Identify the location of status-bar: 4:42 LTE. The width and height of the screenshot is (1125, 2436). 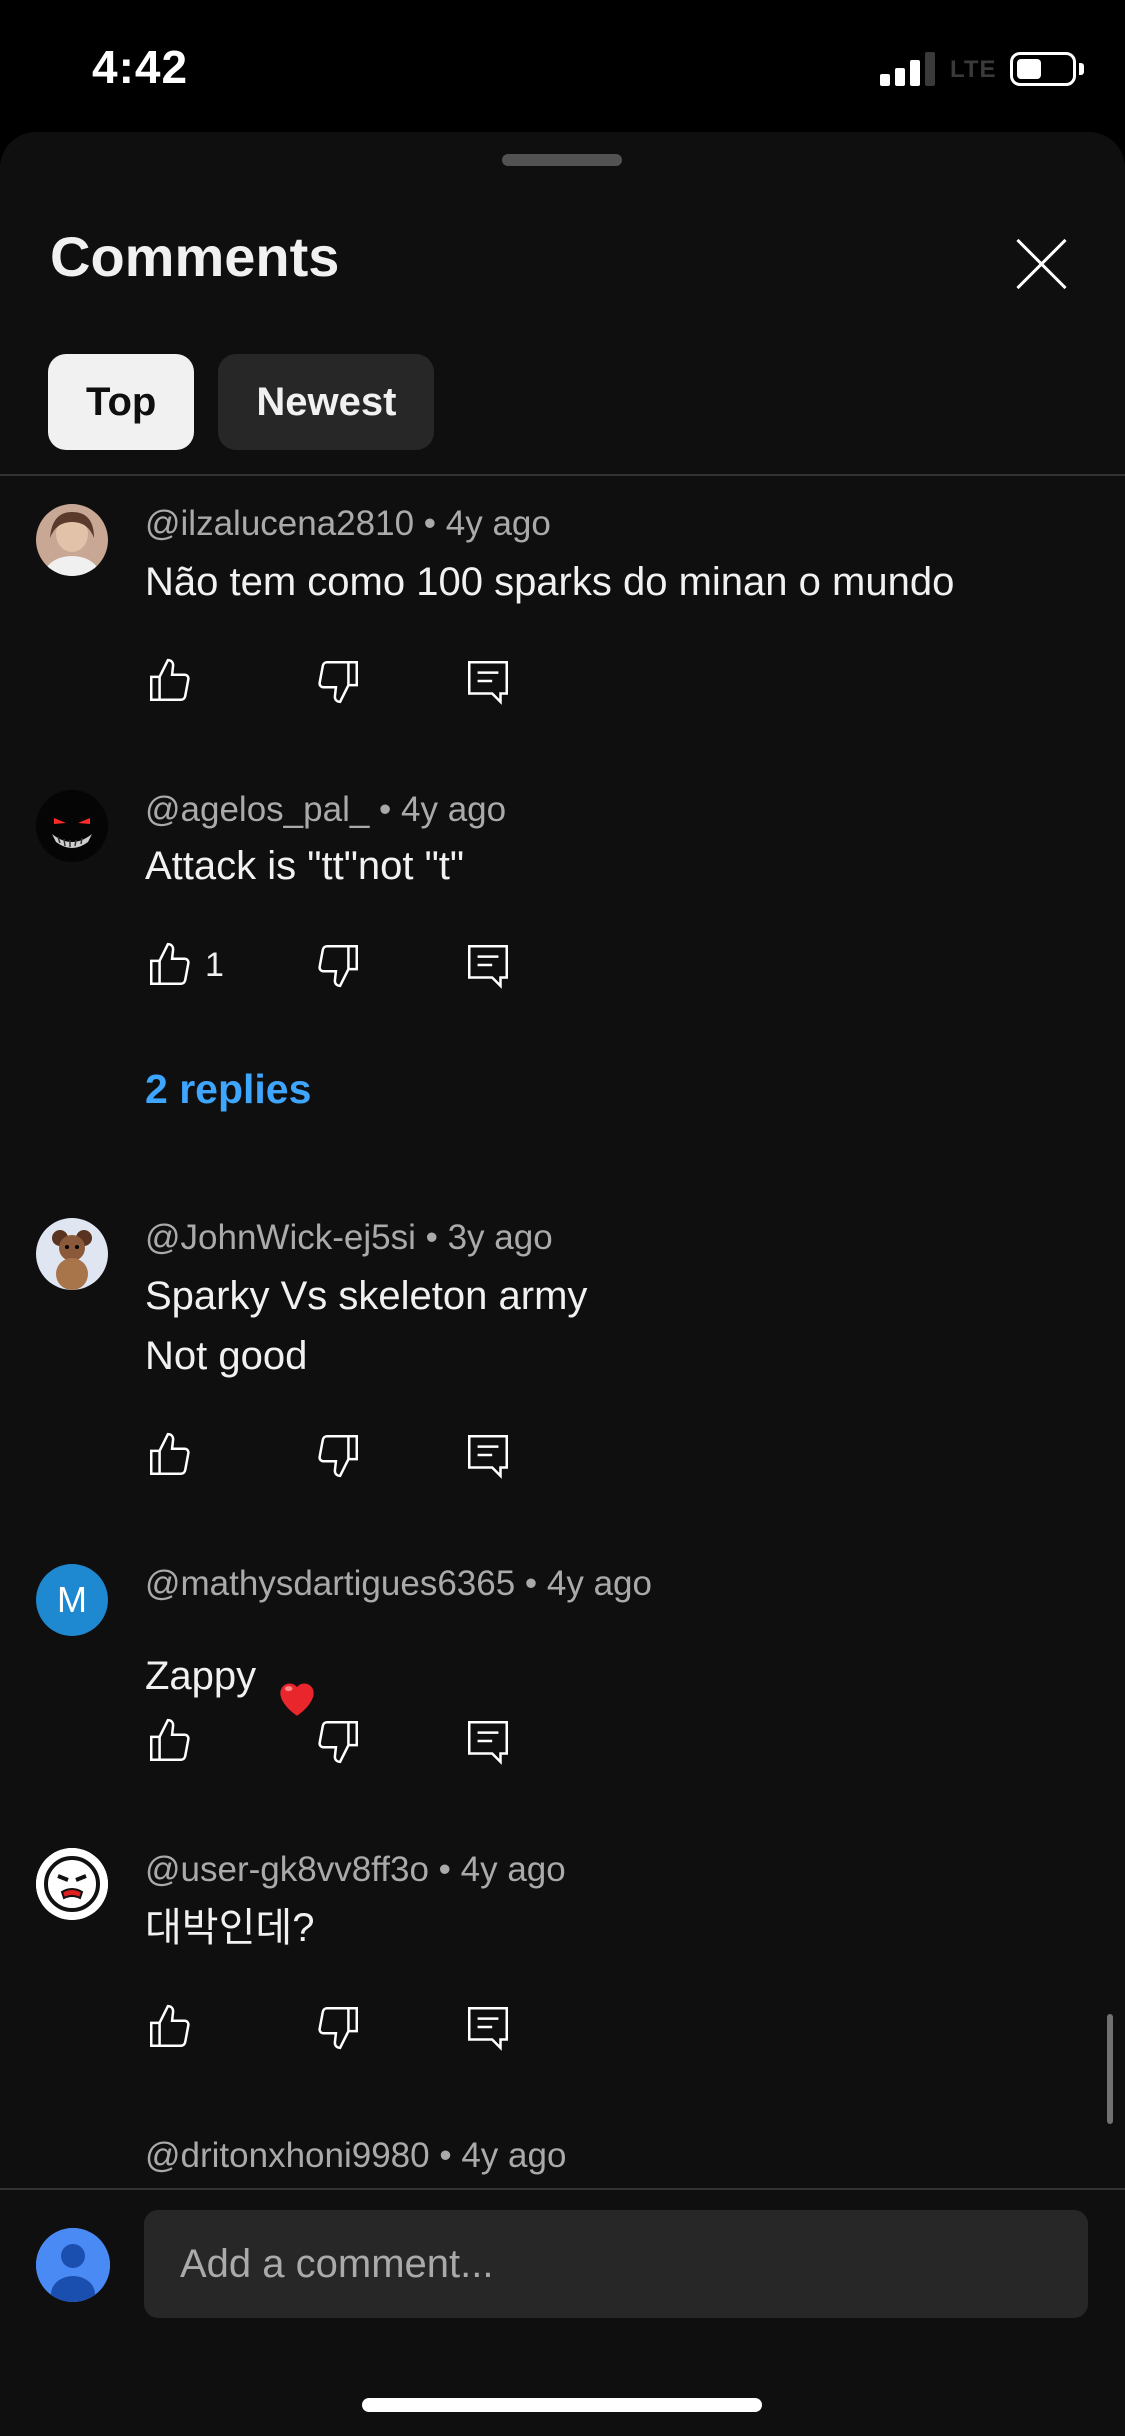
(562, 65).